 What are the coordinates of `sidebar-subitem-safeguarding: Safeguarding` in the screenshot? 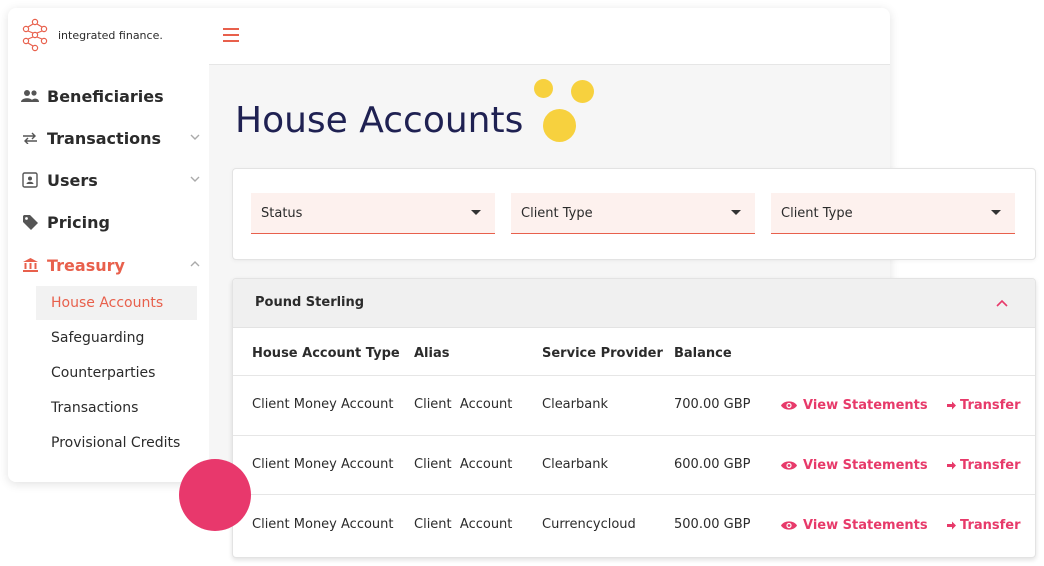 It's located at (116, 338).